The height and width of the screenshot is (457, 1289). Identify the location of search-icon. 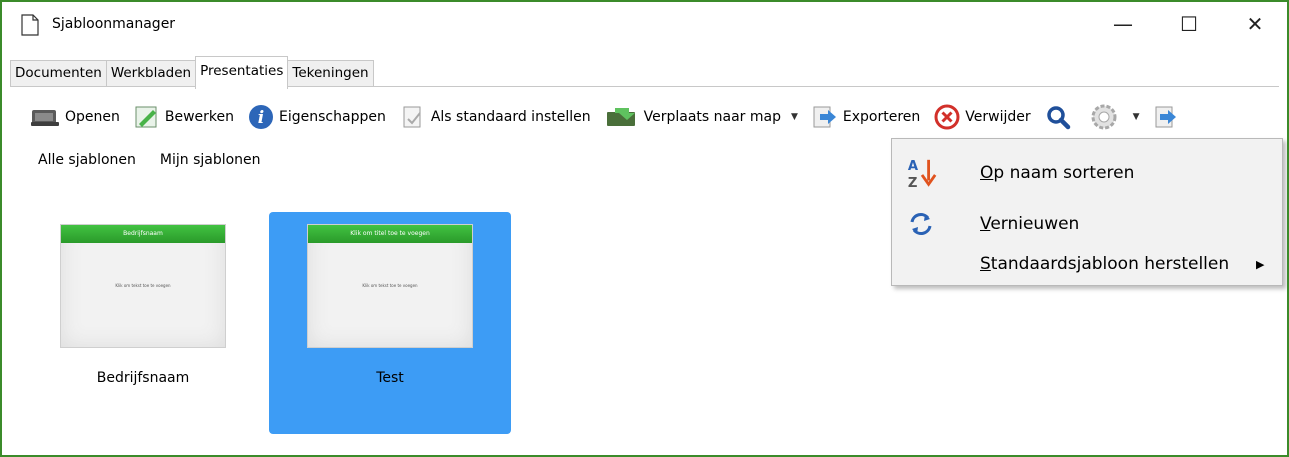
(1058, 118).